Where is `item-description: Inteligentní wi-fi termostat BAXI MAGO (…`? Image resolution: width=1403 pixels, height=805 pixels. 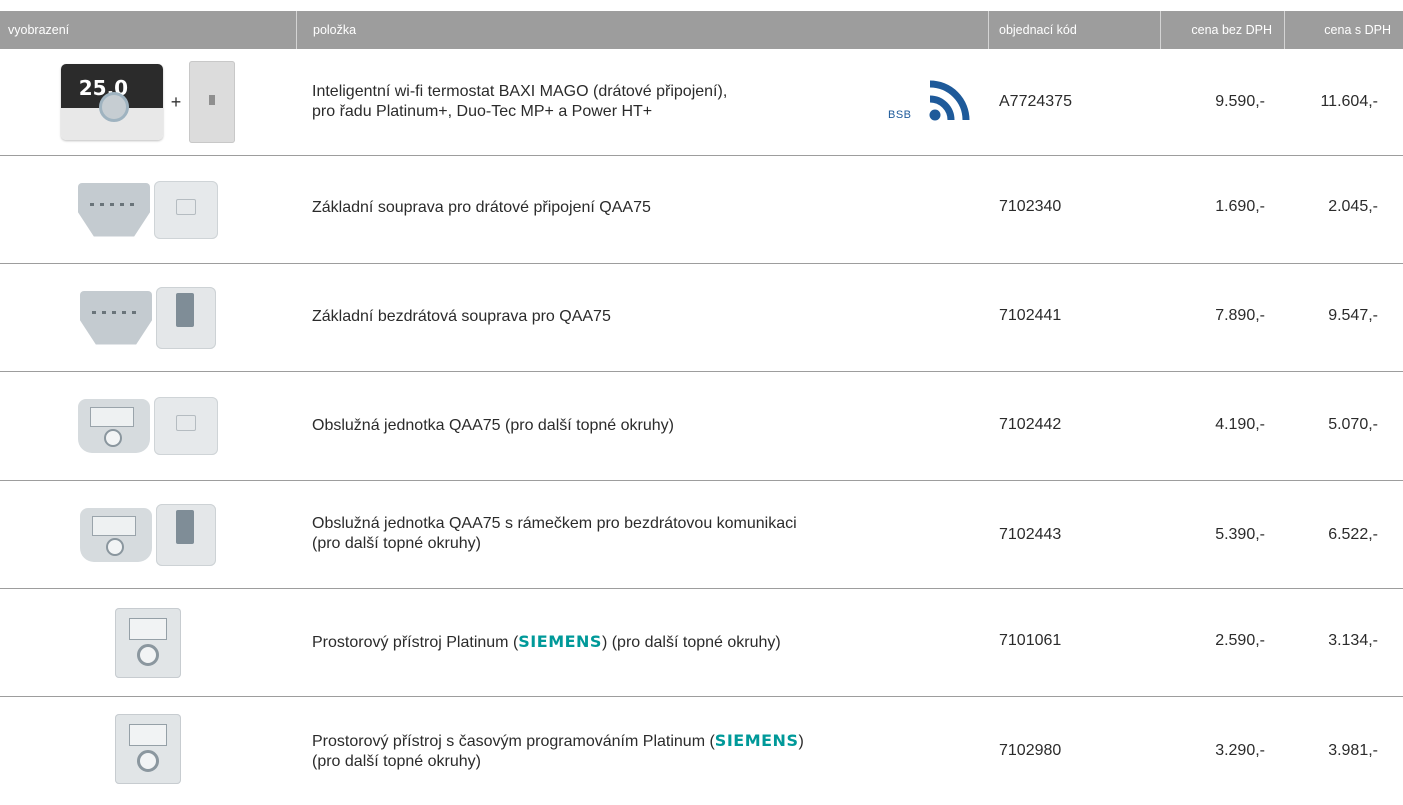
item-description: Inteligentní wi-fi termostat BAXI MAGO (… is located at coordinates (520, 101).